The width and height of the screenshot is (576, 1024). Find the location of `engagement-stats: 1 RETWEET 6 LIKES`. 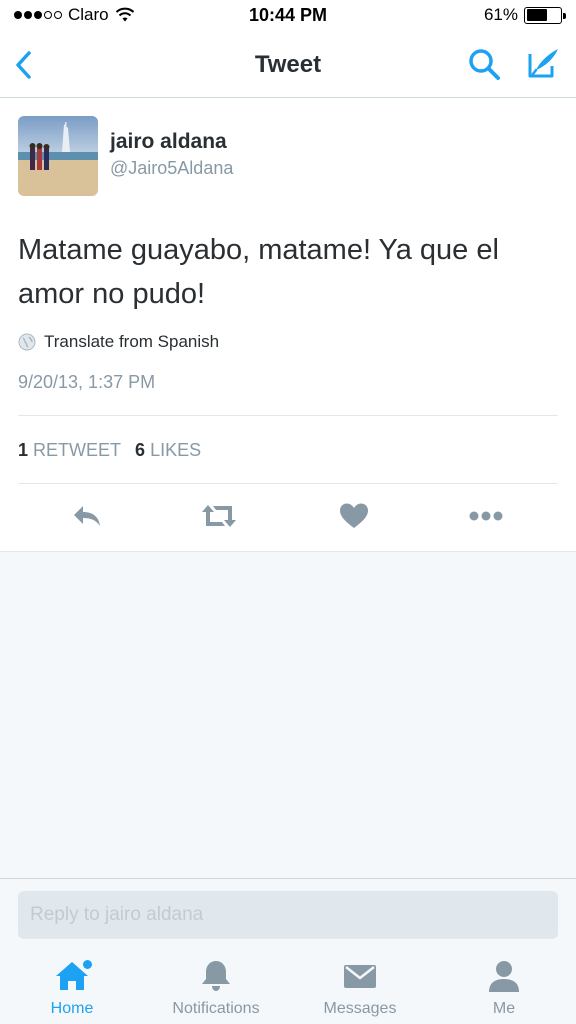

engagement-stats: 1 RETWEET 6 LIKES is located at coordinates (109, 450).